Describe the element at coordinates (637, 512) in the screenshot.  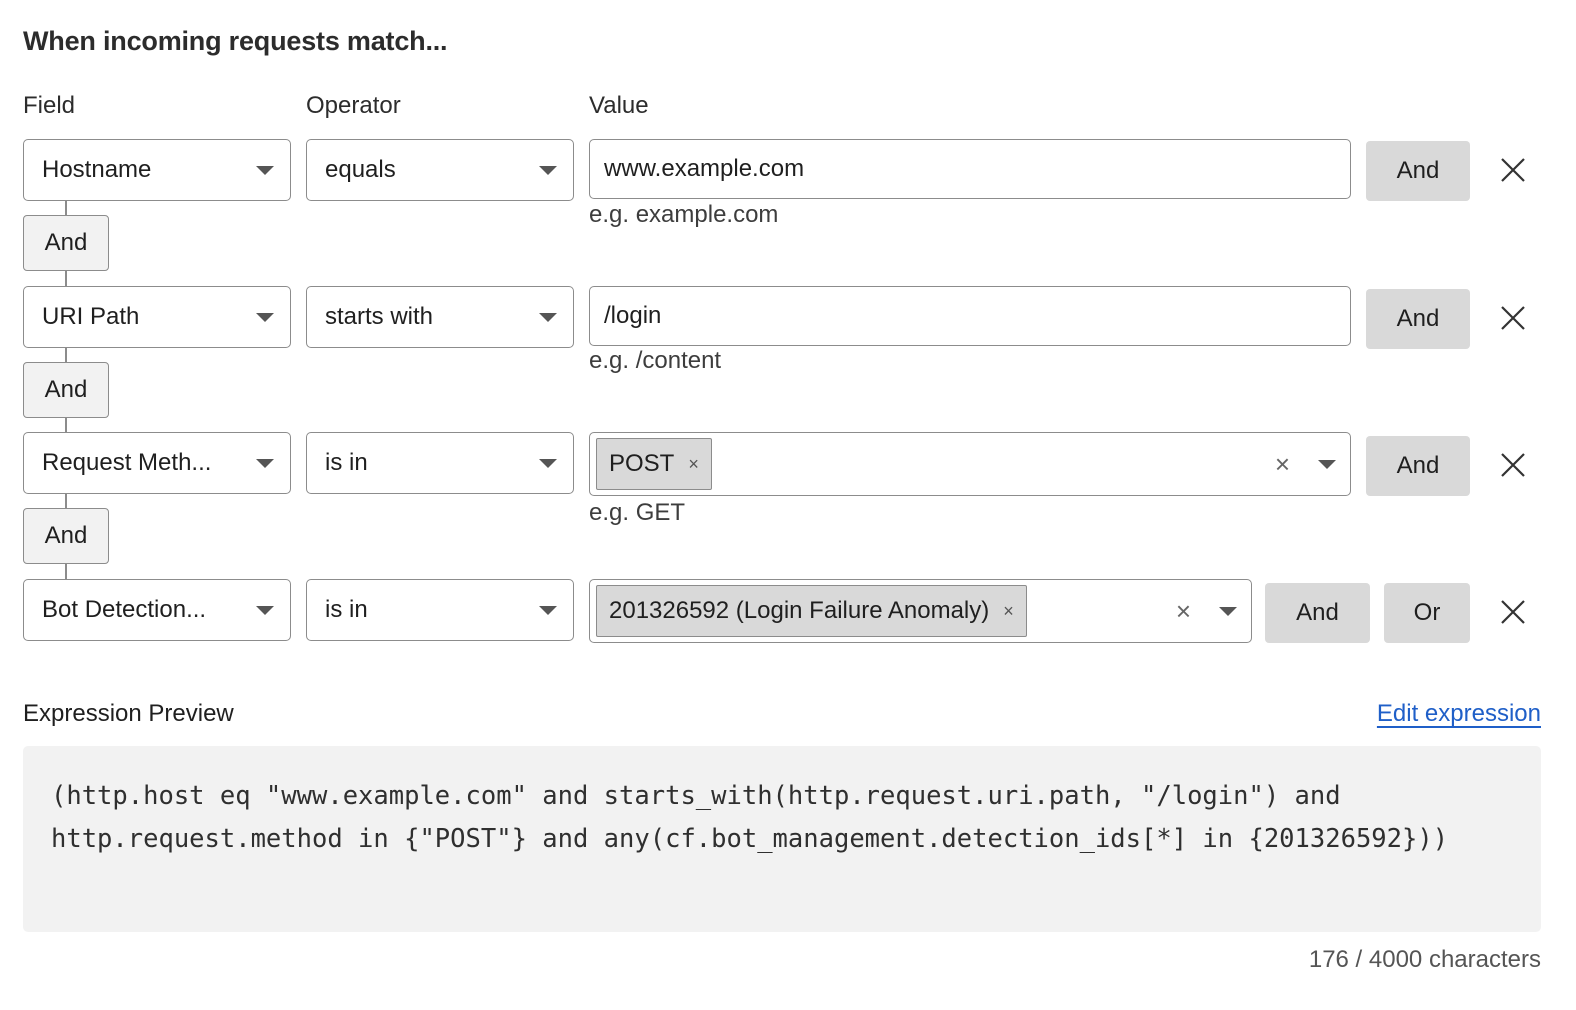
I see `value-hint: e.g. GET` at that location.